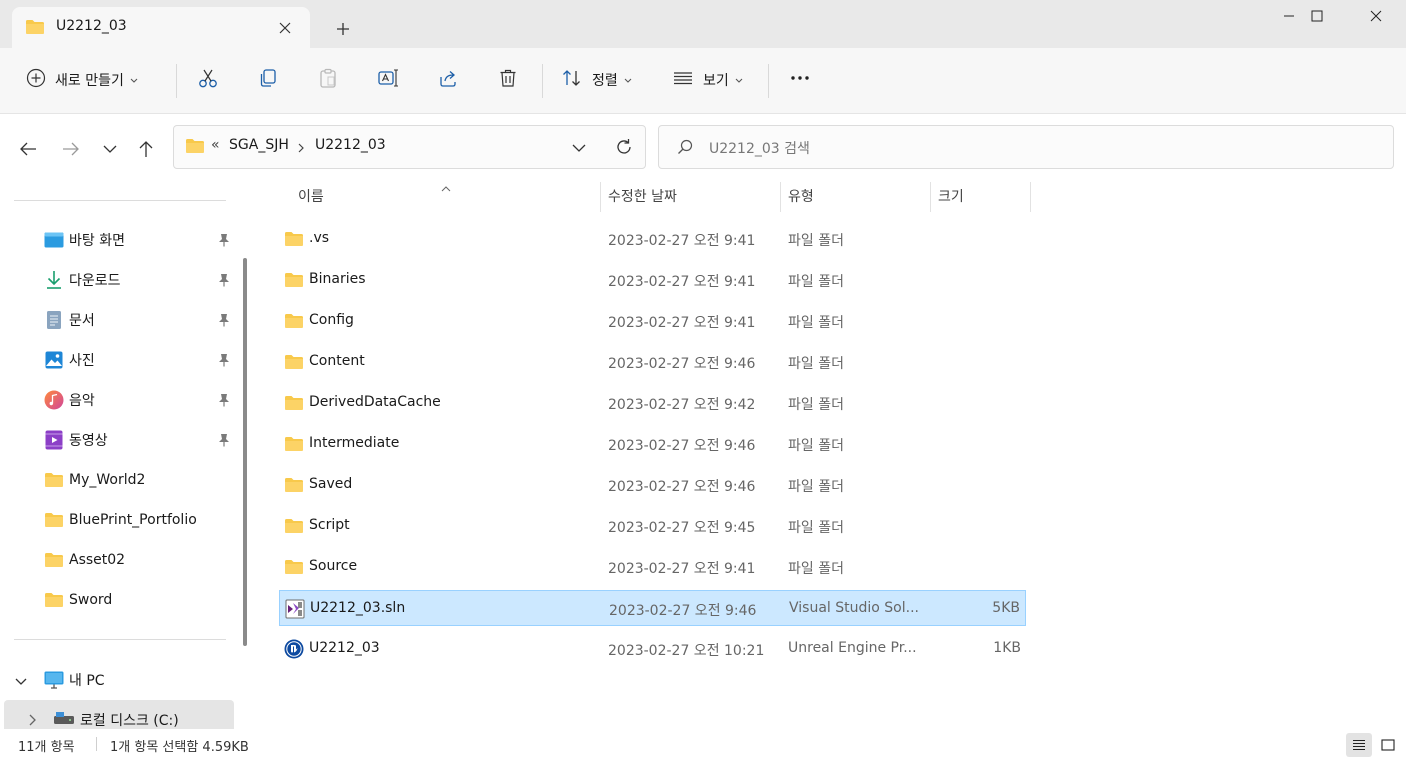  What do you see at coordinates (64, 720) in the screenshot?
I see `drive-icon` at bounding box center [64, 720].